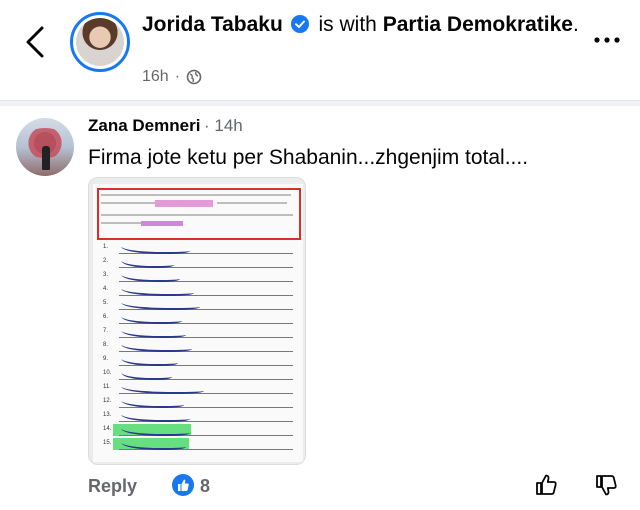  Describe the element at coordinates (299, 24) in the screenshot. I see `verified-badge-icon` at that location.